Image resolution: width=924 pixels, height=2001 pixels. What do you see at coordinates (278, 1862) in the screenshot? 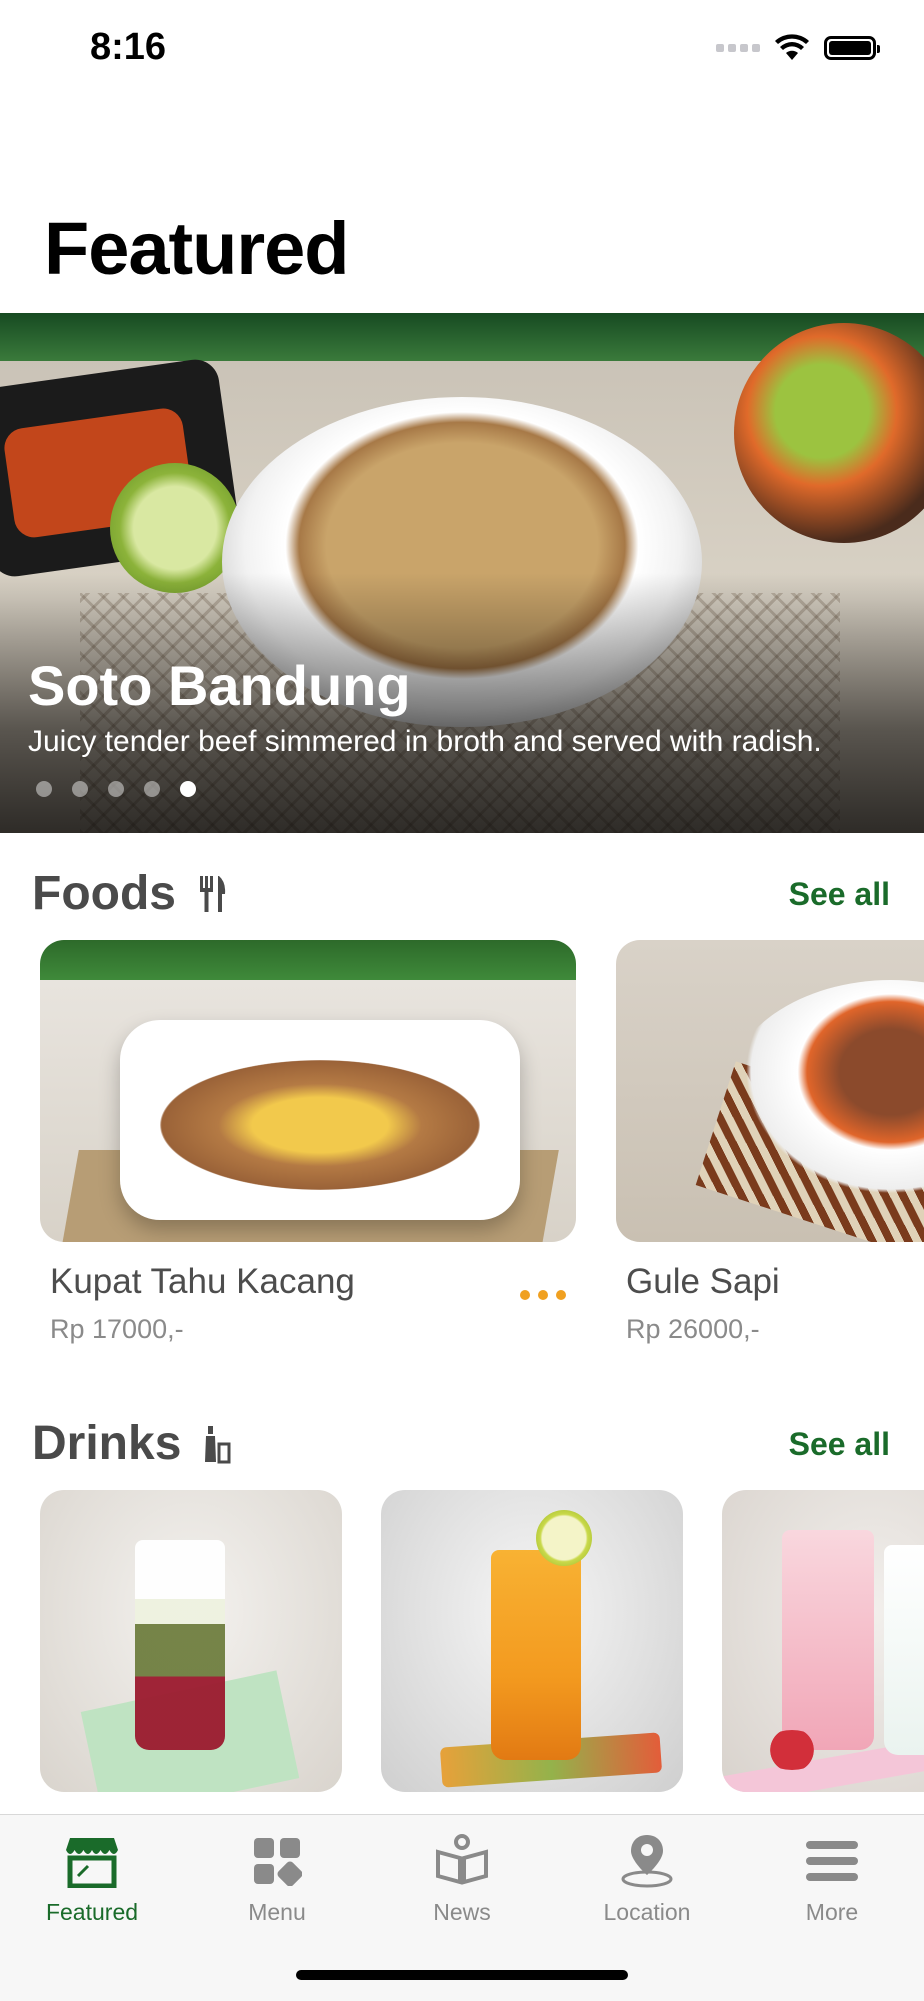
I see `grid-menu-icon` at bounding box center [278, 1862].